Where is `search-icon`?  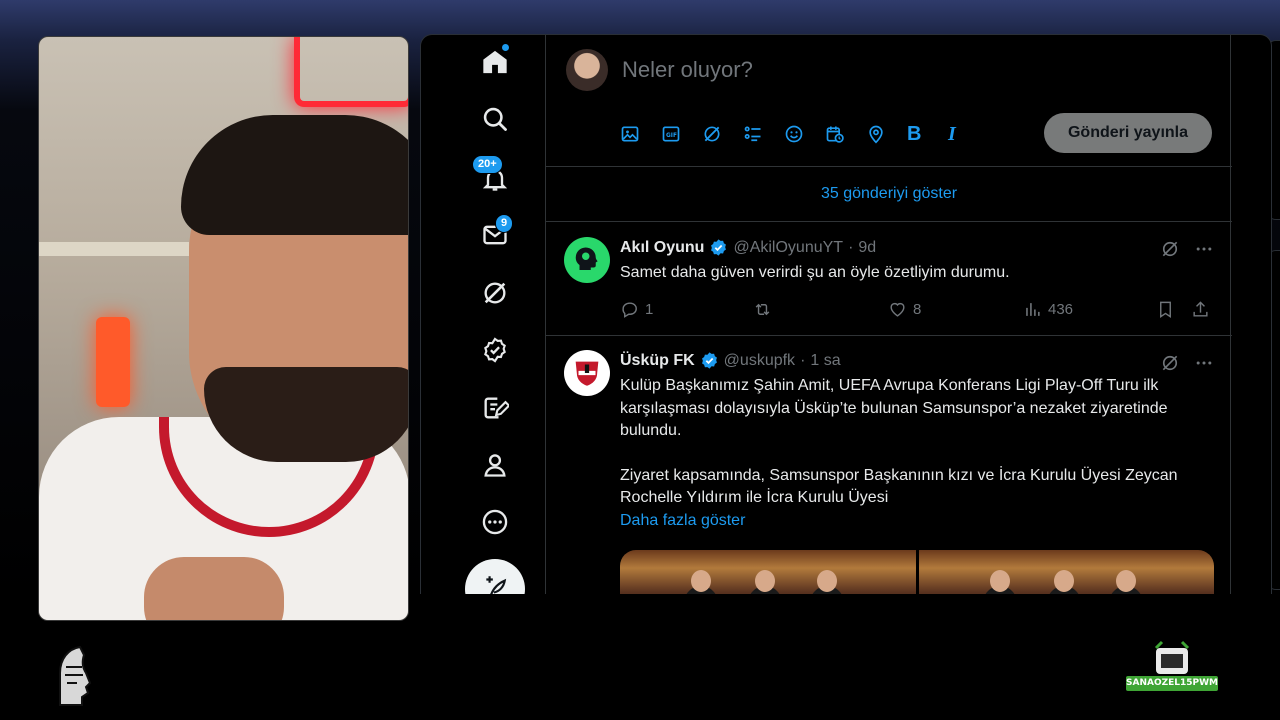 search-icon is located at coordinates (495, 119).